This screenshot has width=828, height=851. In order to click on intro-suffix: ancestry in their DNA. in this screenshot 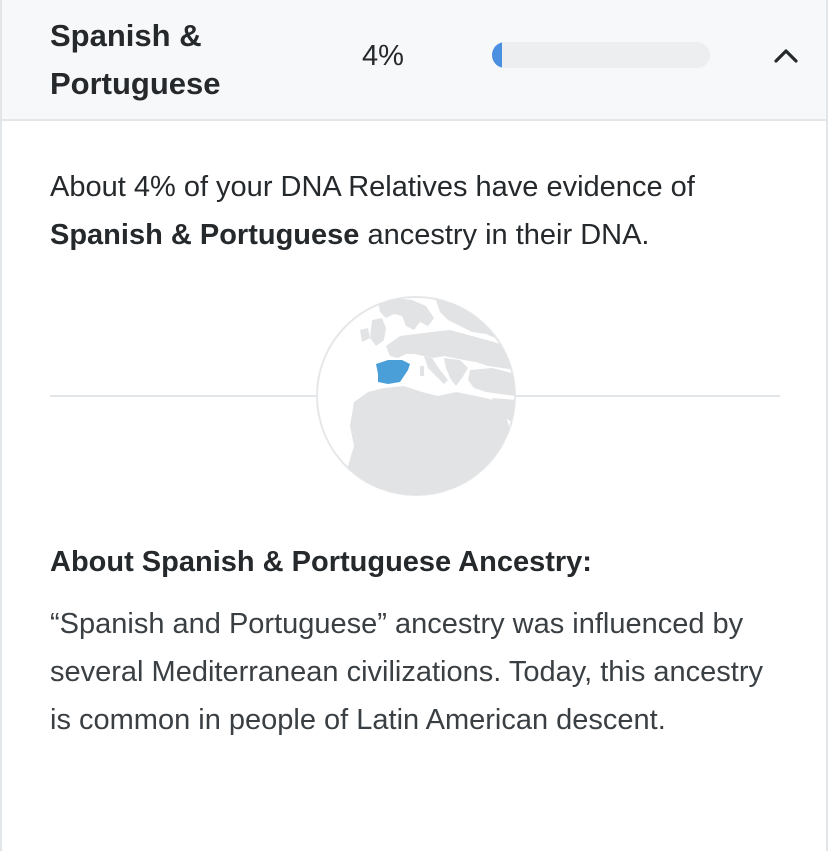, I will do `click(504, 235)`.